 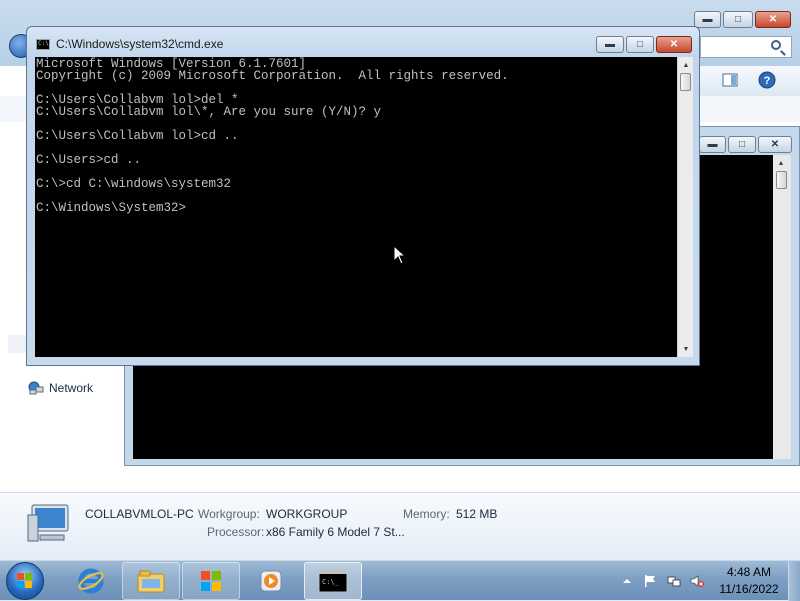 I want to click on explorer-toolbar: ?, so click(x=750, y=81).